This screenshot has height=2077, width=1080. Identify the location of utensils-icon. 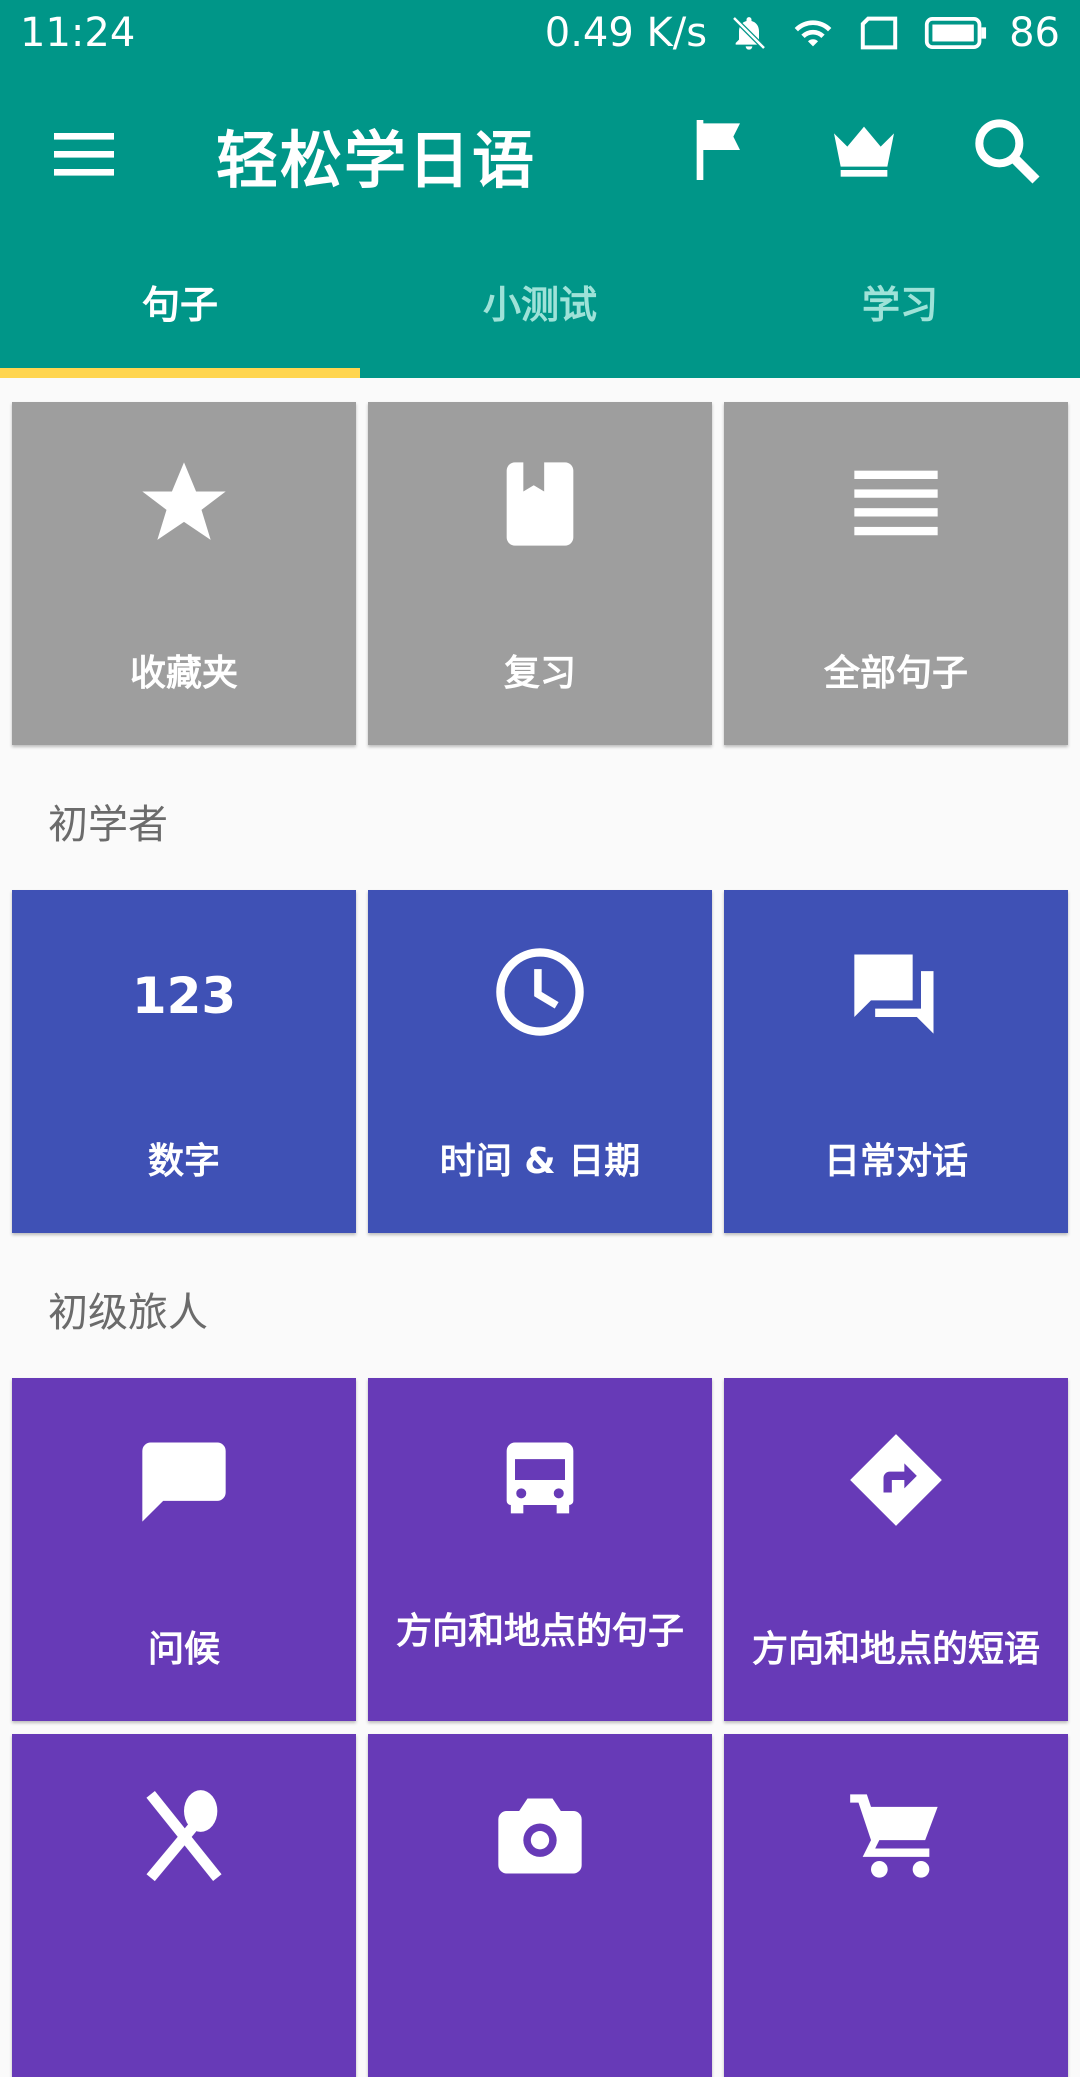
(184, 1836).